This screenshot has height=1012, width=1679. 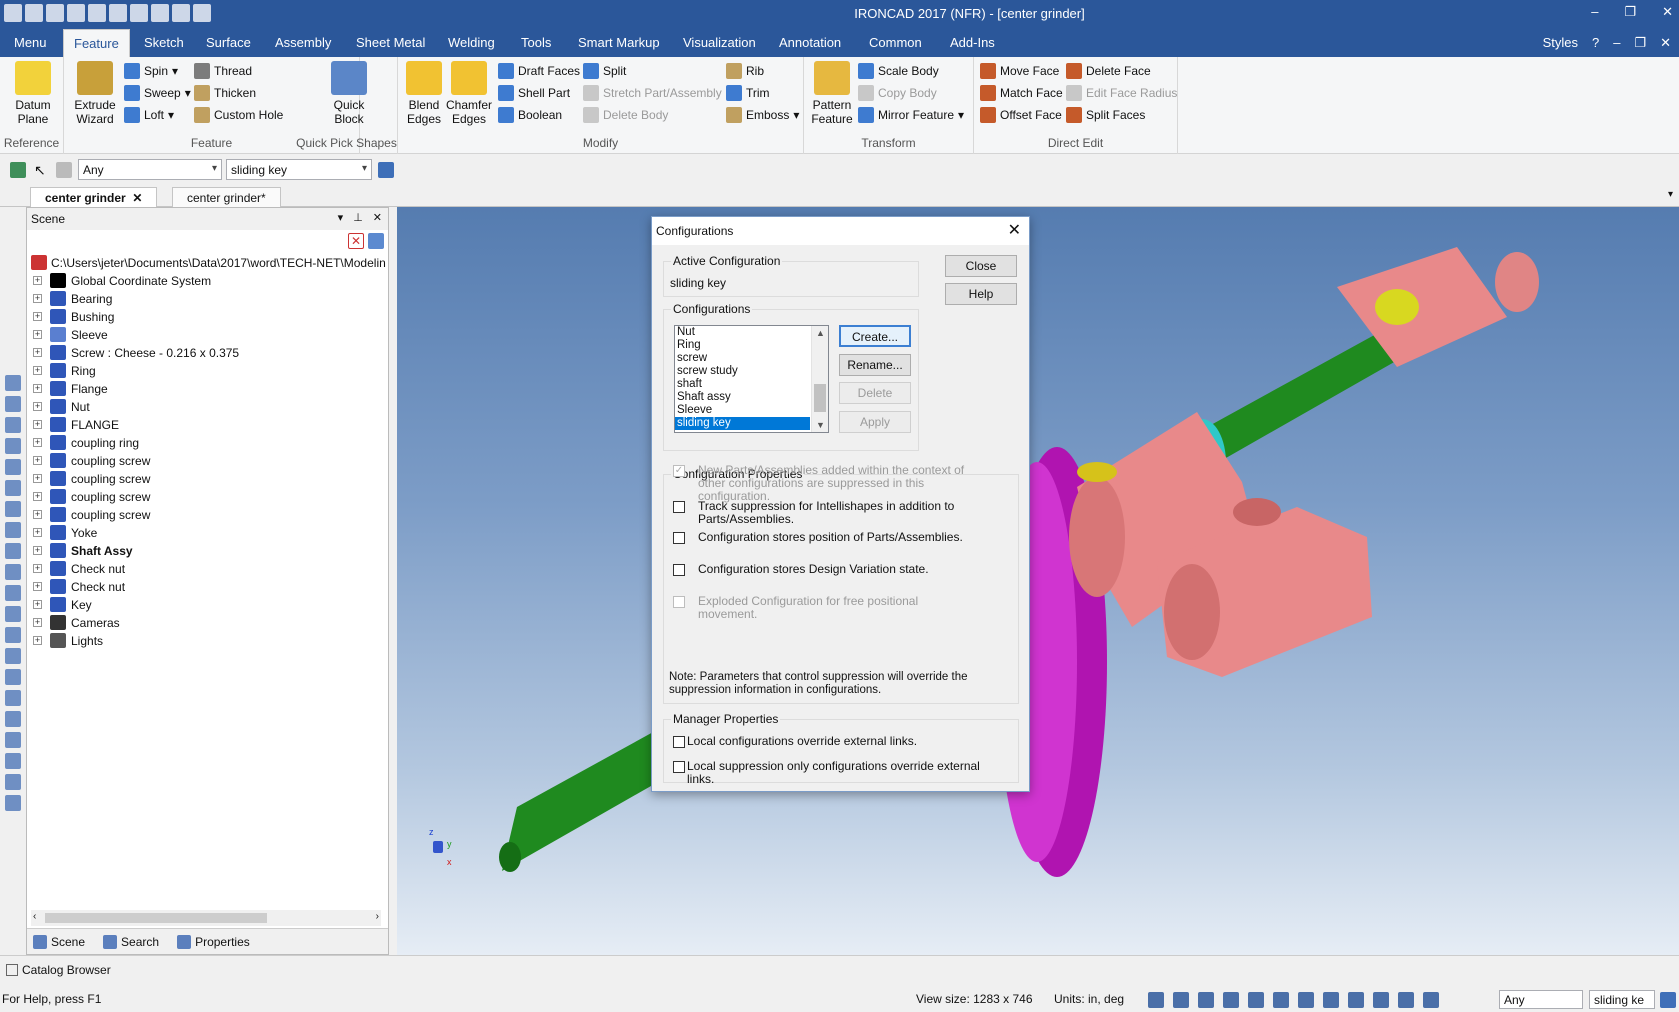 What do you see at coordinates (1594, 12) in the screenshot?
I see `minimize-button: –` at bounding box center [1594, 12].